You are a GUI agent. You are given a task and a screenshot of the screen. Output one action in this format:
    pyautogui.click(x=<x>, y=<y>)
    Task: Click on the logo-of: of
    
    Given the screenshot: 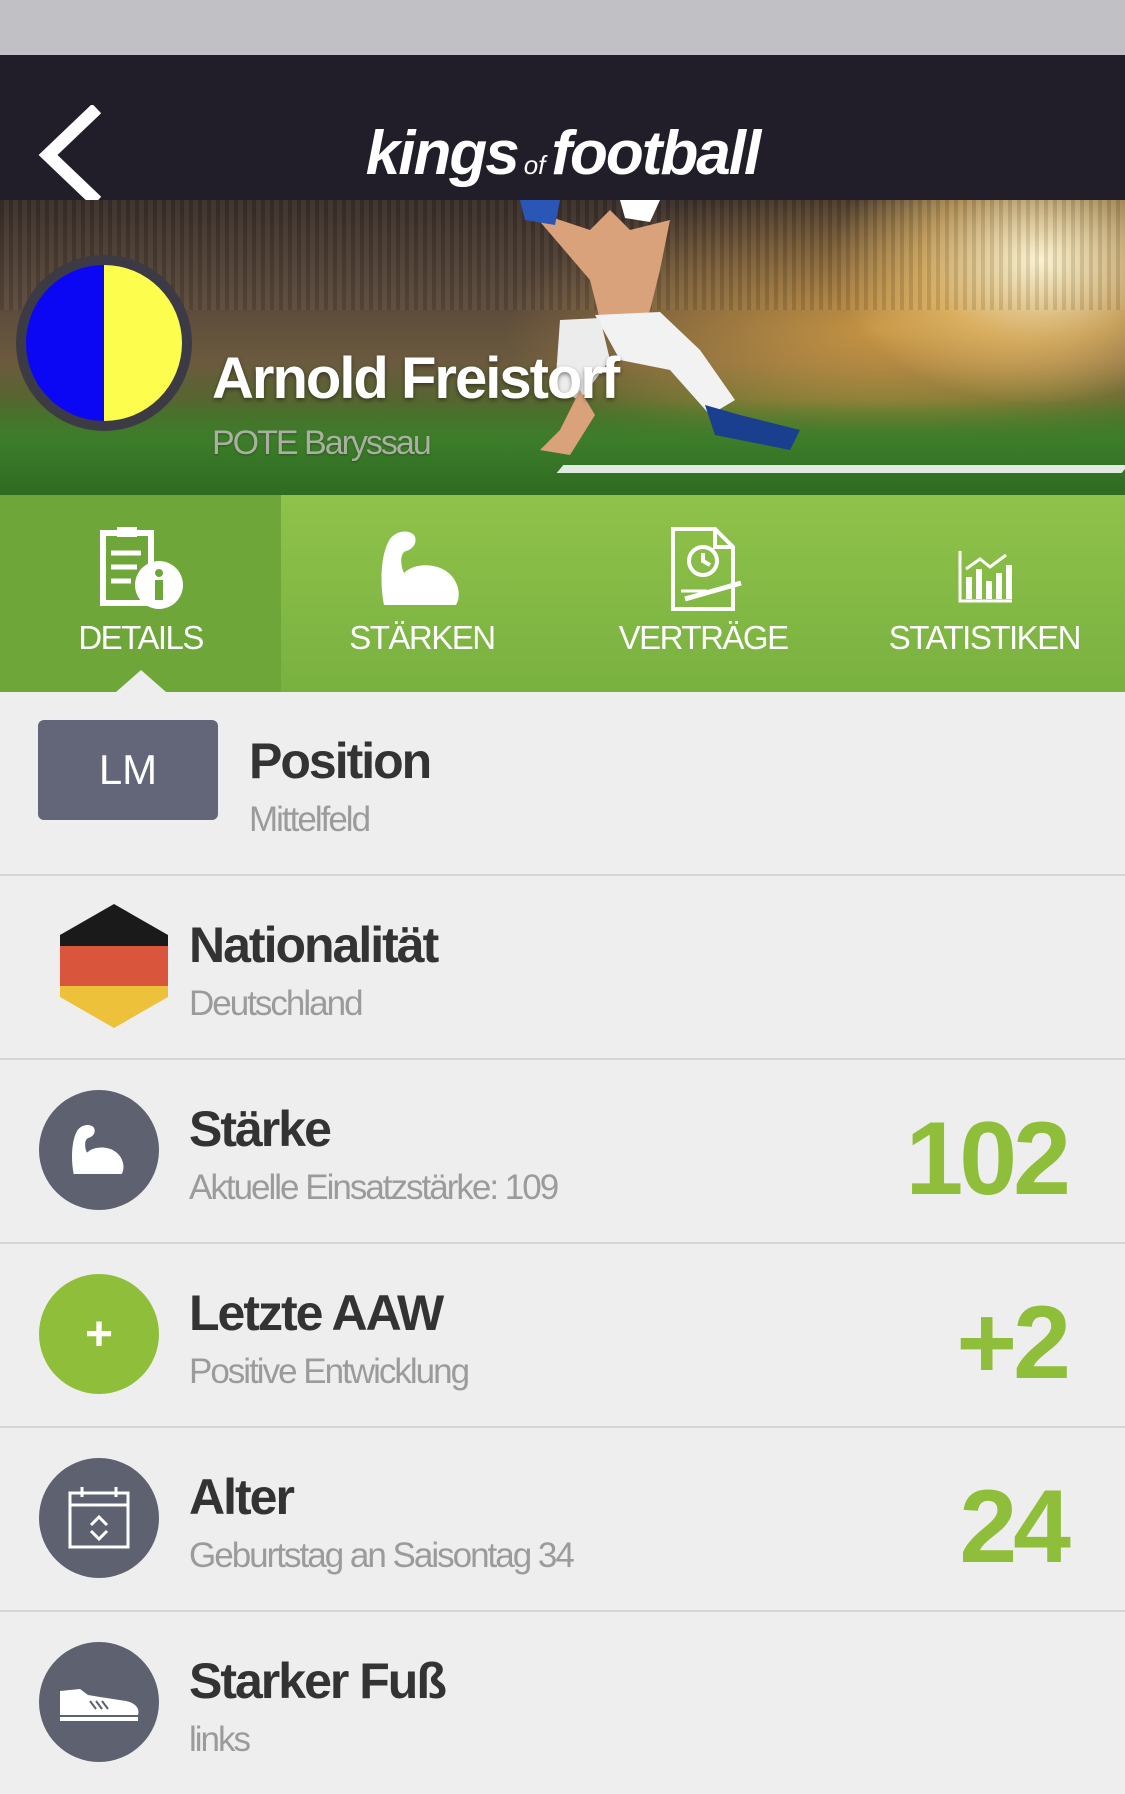 What is the action you would take?
    pyautogui.click(x=534, y=165)
    